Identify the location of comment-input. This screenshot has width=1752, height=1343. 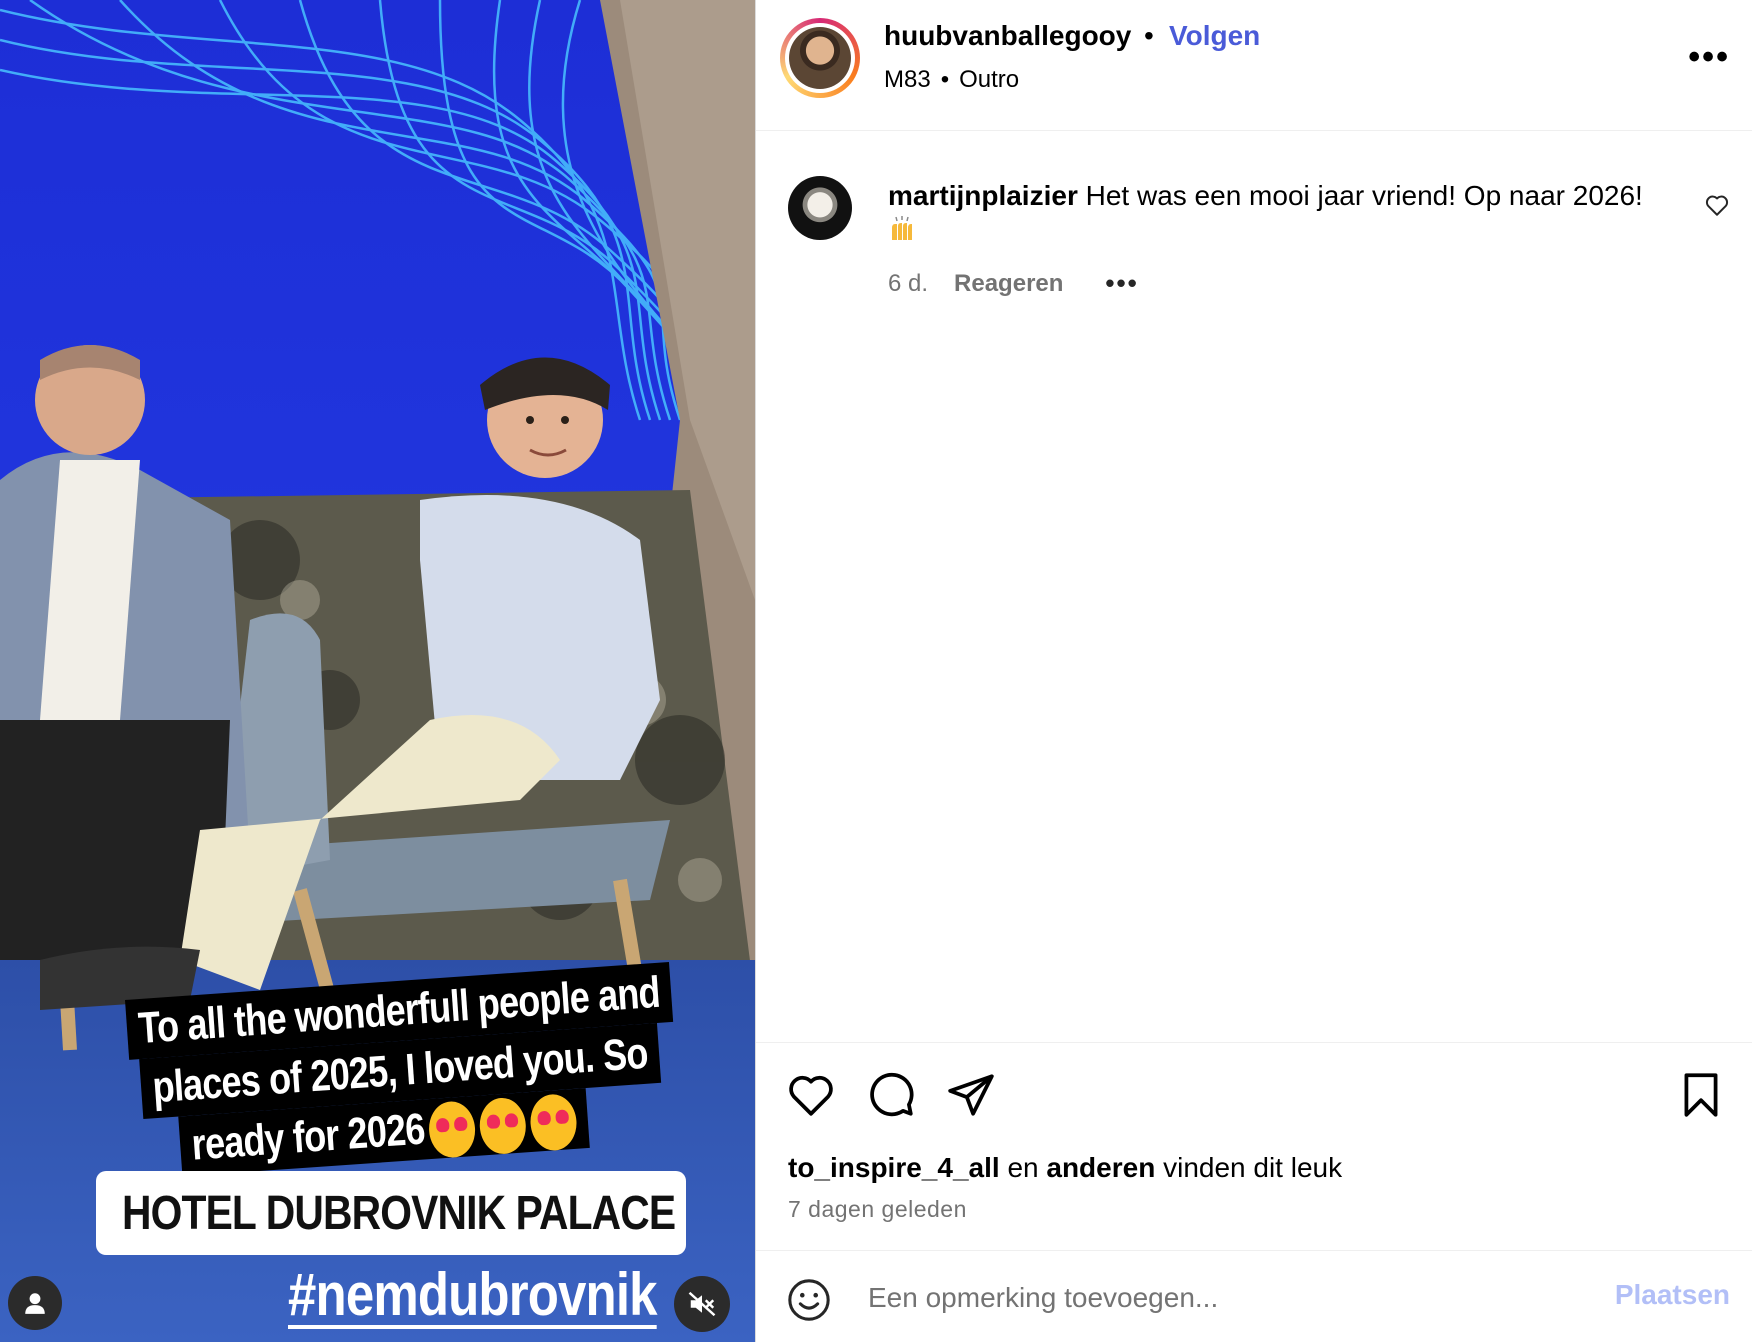
(1218, 1298).